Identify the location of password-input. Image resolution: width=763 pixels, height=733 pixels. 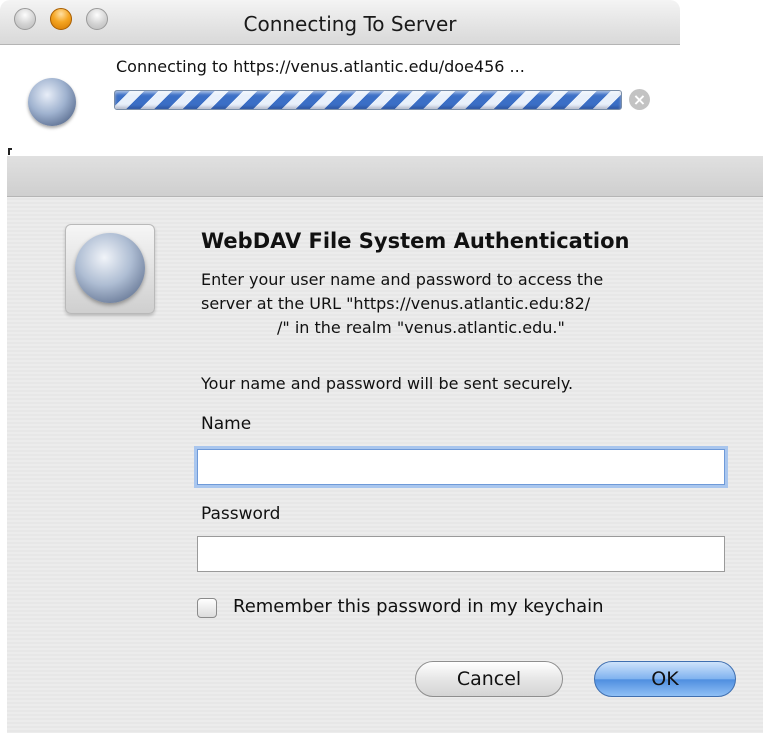
(461, 554).